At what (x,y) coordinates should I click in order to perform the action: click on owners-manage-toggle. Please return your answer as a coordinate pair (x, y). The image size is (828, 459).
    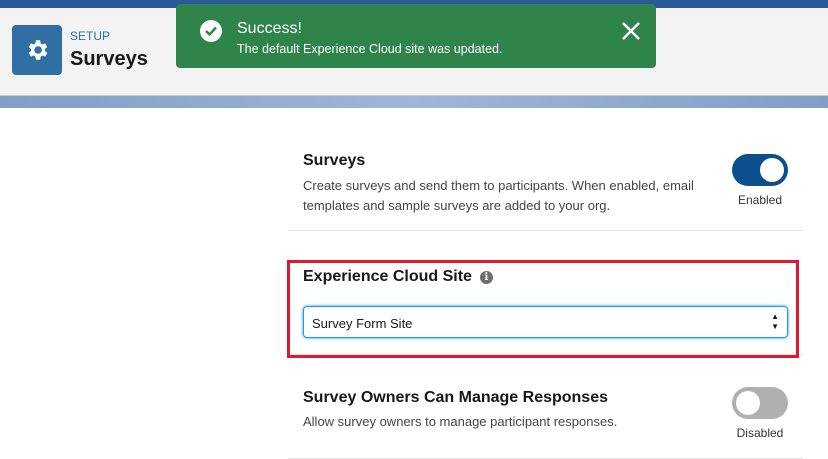
    Looking at the image, I should click on (760, 403).